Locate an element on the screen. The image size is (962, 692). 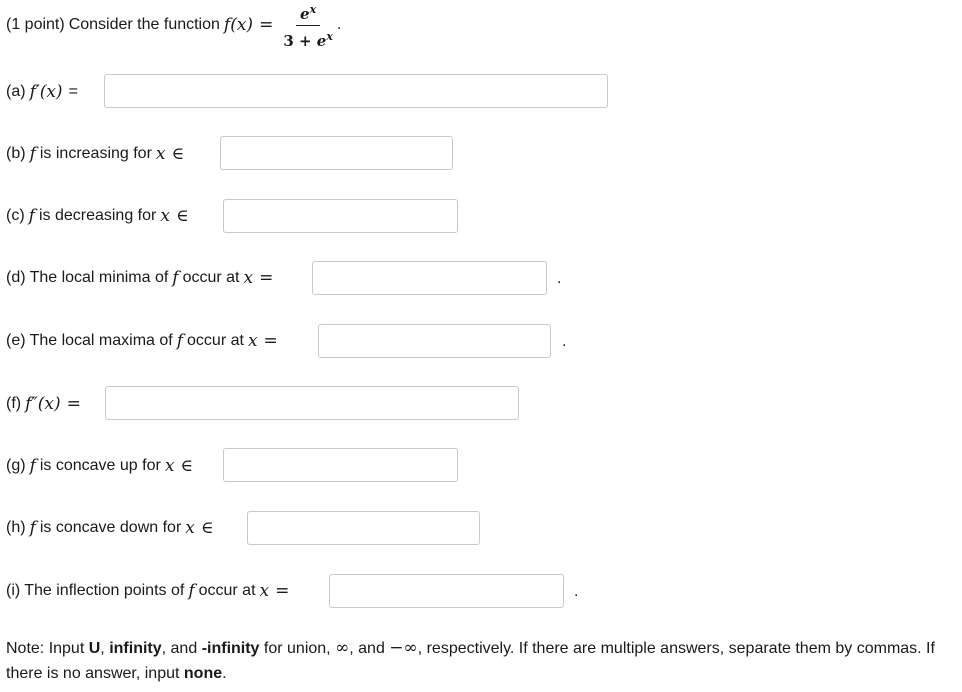
part-d-letter: (d) is located at coordinates (16, 277).